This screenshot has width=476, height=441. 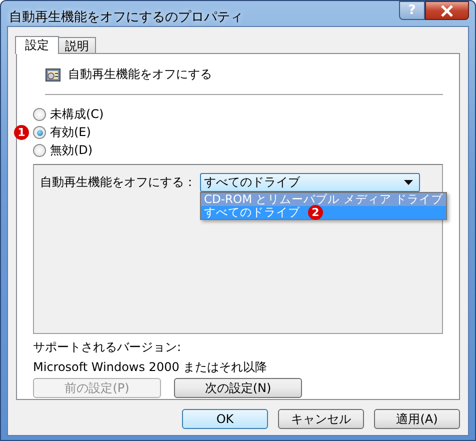 I want to click on window-title: 自動再生機能をオフにするのプロパティ, so click(x=126, y=17).